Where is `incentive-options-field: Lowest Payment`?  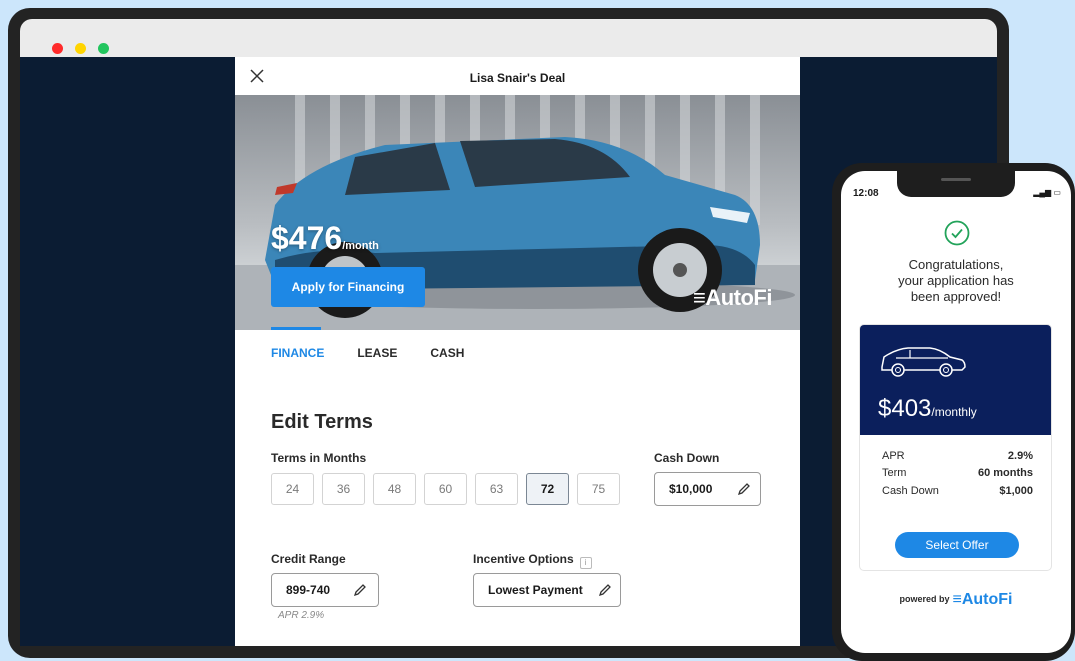 incentive-options-field: Lowest Payment is located at coordinates (547, 590).